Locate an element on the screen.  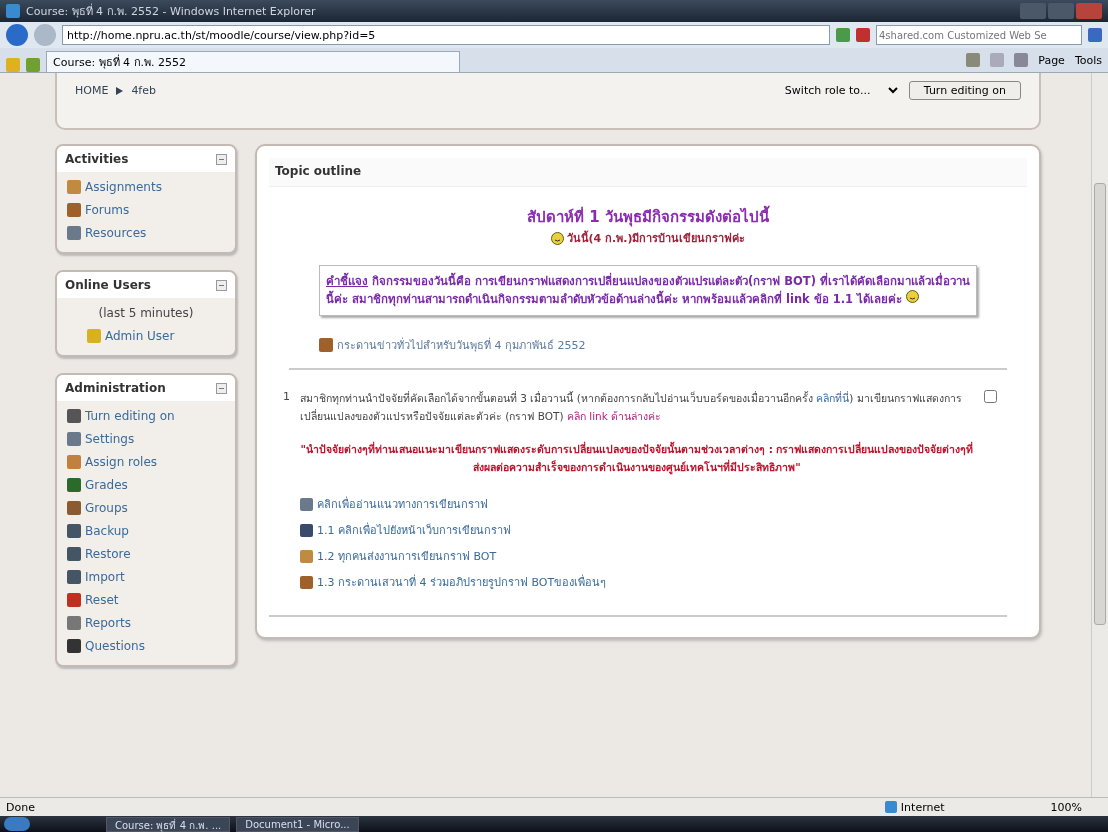
block-link: Questions is located at coordinates (146, 646).